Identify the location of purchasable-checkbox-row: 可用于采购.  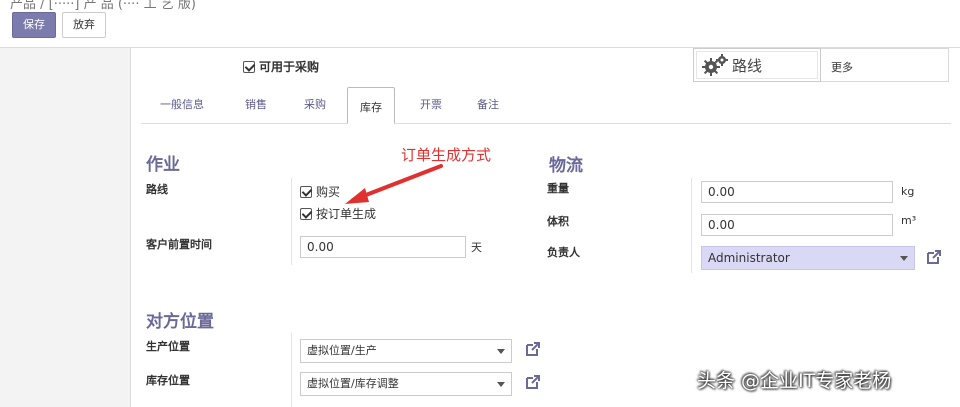
(281, 66).